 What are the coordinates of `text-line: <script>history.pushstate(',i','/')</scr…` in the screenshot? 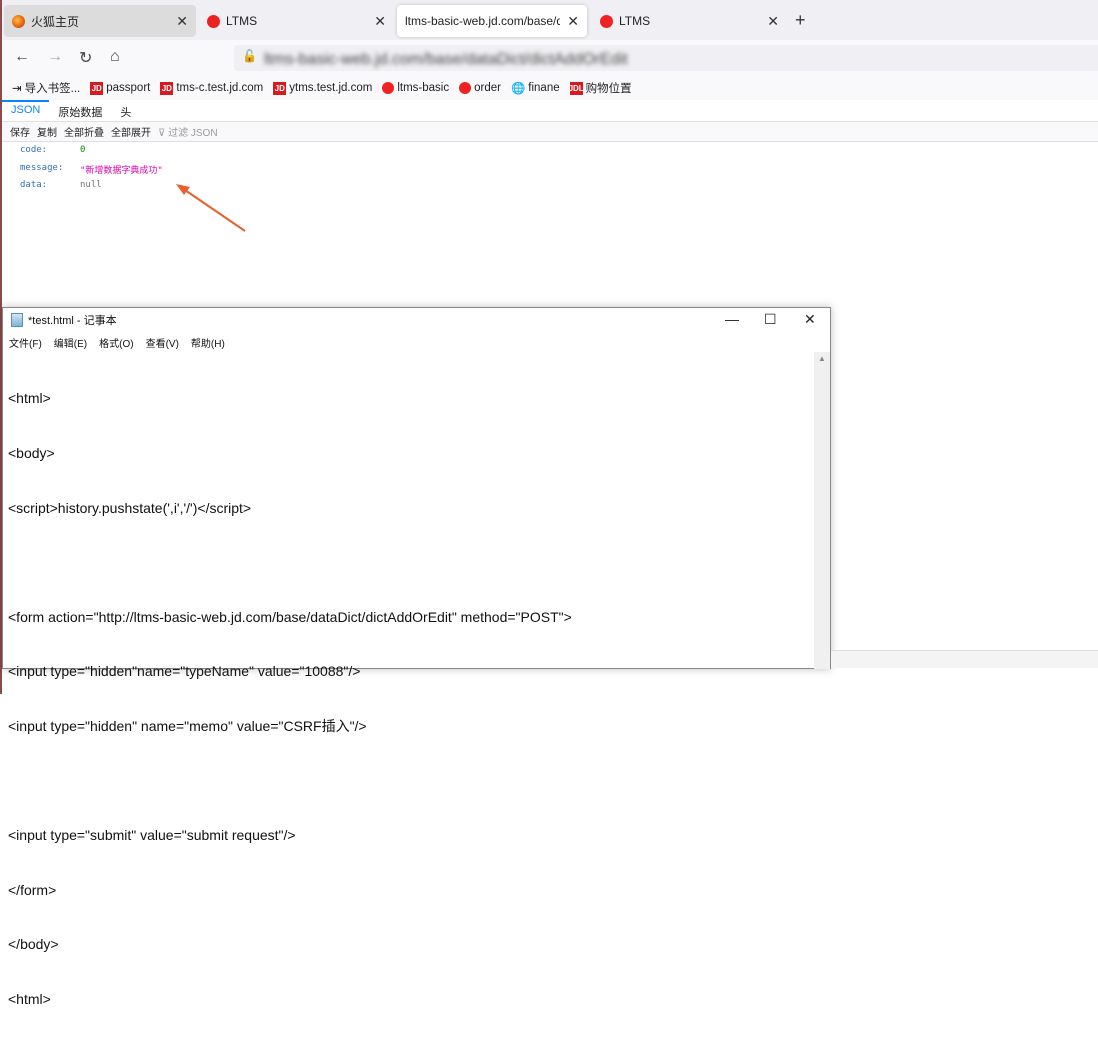 It's located at (130, 507).